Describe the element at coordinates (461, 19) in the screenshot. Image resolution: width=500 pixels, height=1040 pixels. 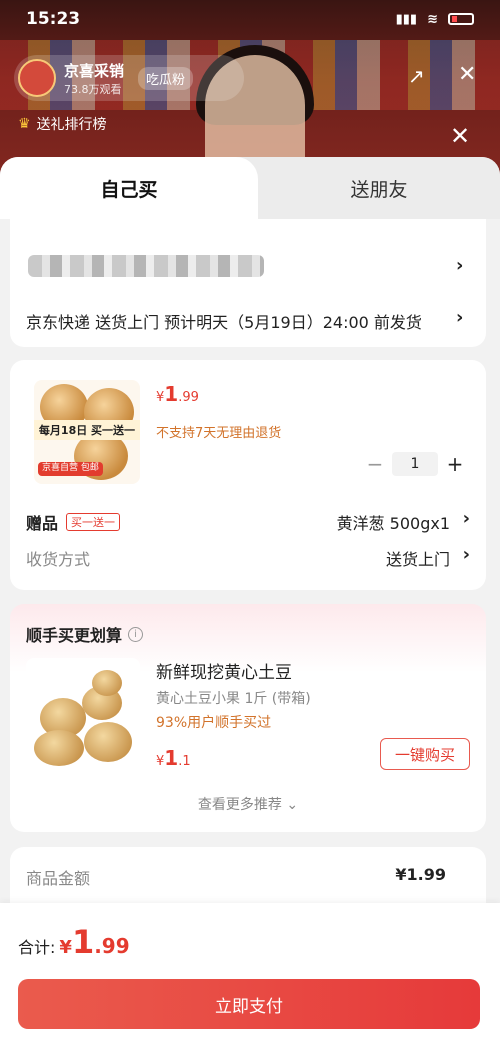
I see `battery-icon` at that location.